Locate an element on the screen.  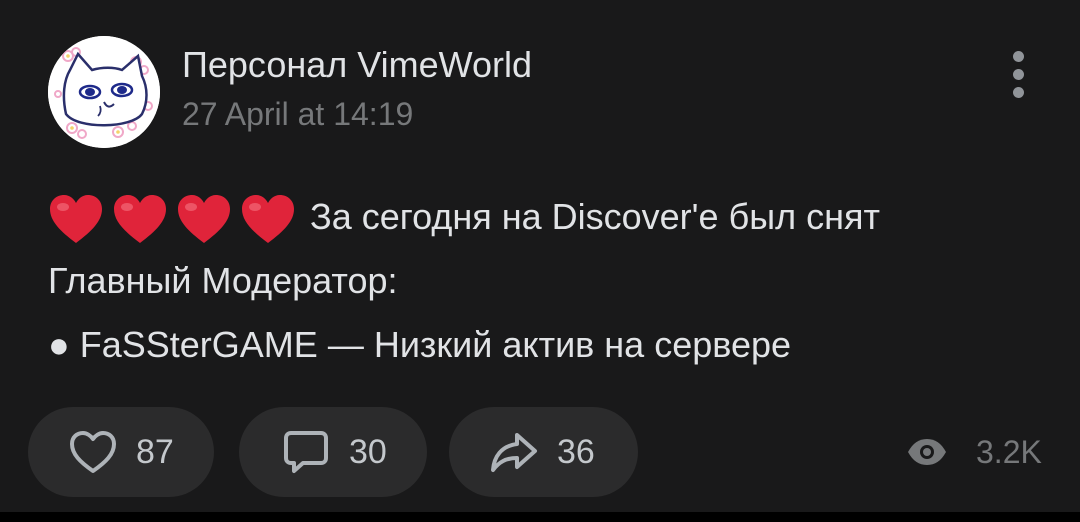
post-text-line: ● FaSSterGAME — Низкий актив на сервере is located at coordinates (548, 345).